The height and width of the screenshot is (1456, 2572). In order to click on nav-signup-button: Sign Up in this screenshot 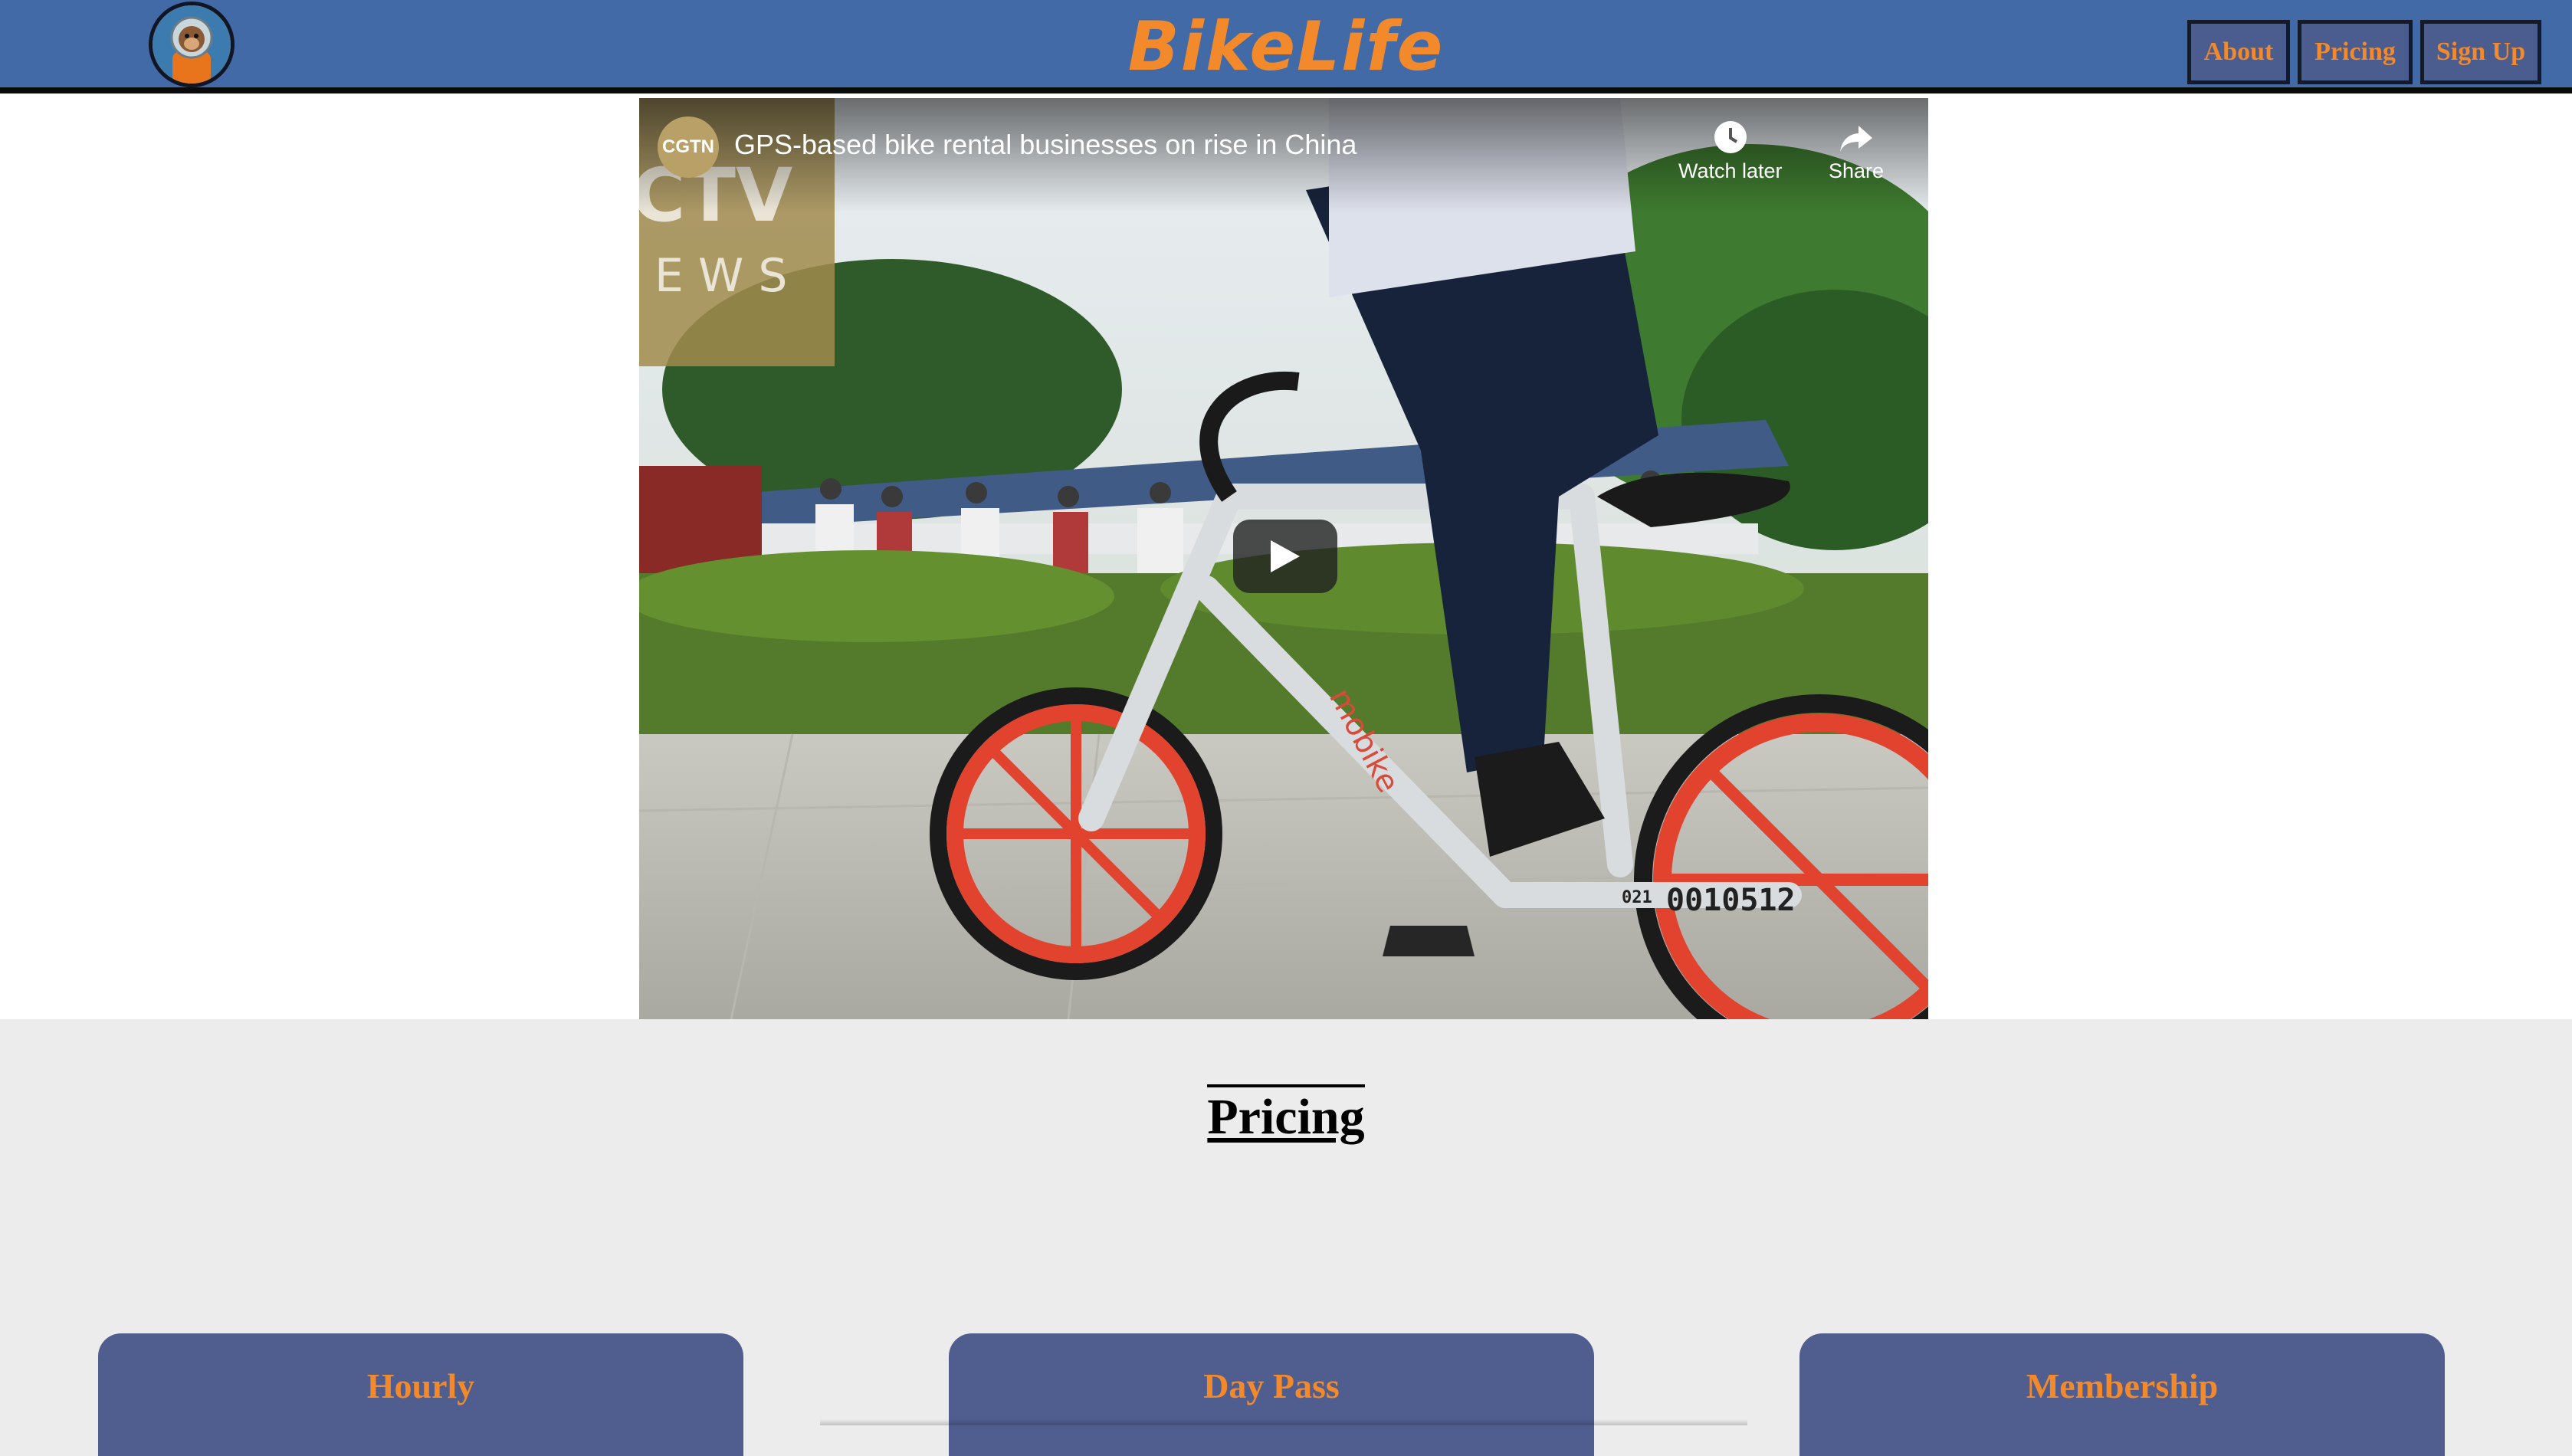, I will do `click(2480, 52)`.